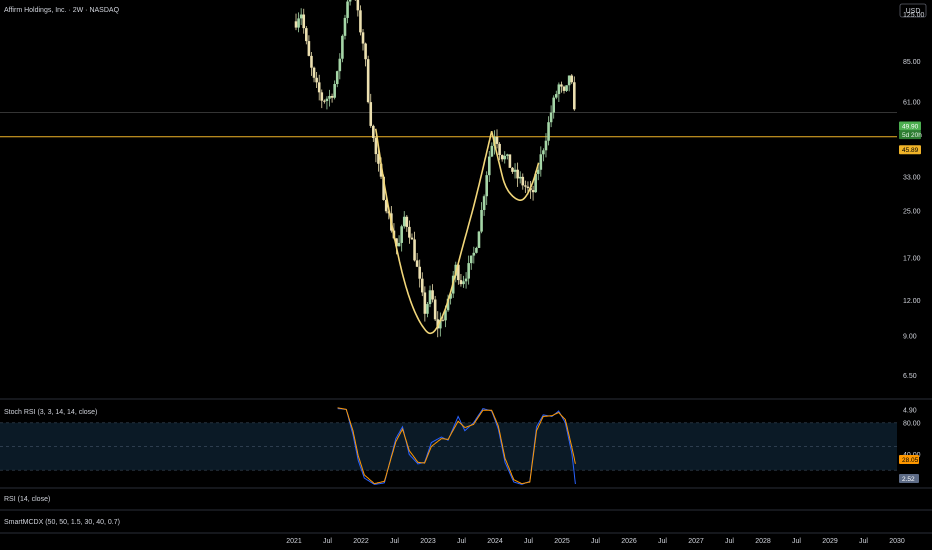 This screenshot has width=932, height=550. Describe the element at coordinates (629, 541) in the screenshot. I see `time-axis-tick-label: 2026` at that location.